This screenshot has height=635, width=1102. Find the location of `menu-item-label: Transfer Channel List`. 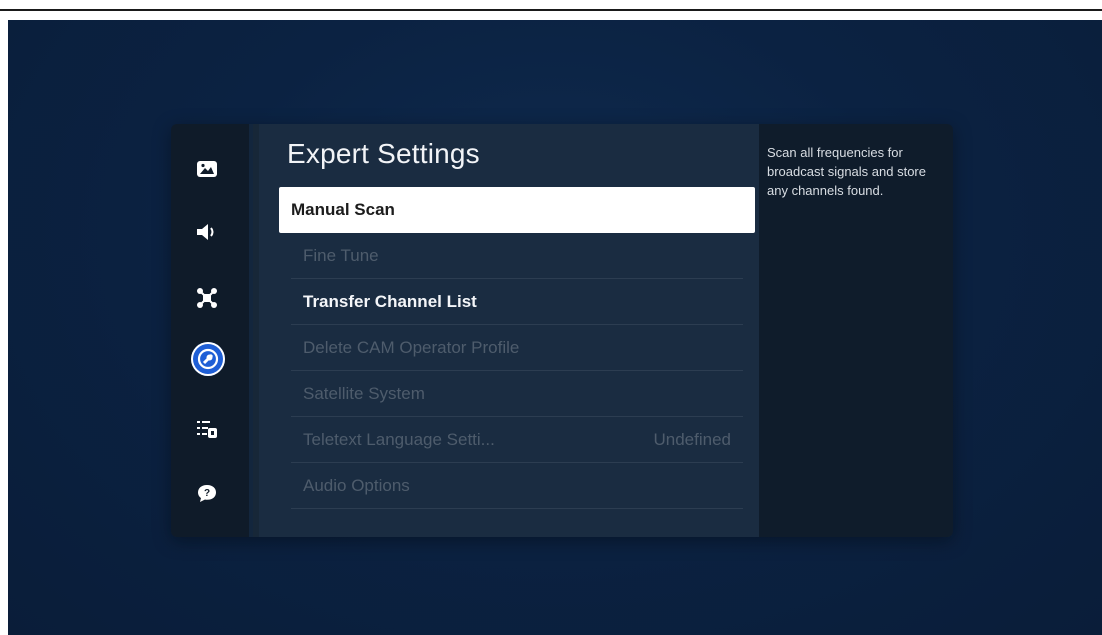

menu-item-label: Transfer Channel List is located at coordinates (390, 301).